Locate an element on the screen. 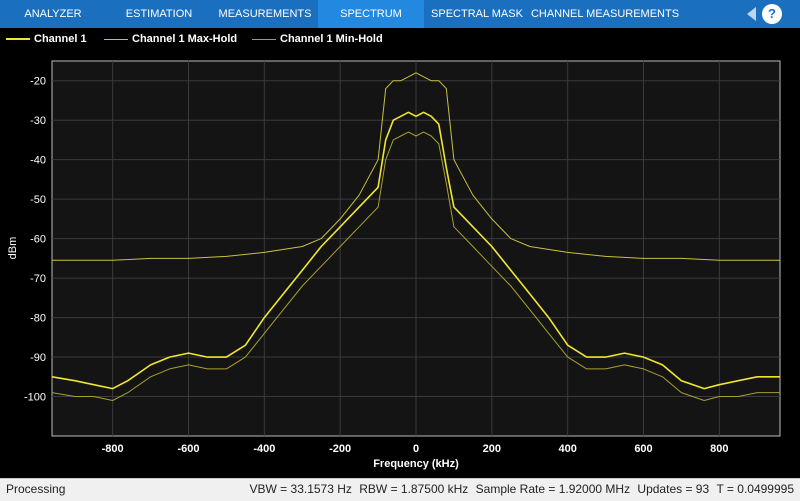 This screenshot has width=800, height=501. status-updates: Updates = 93 is located at coordinates (673, 489).